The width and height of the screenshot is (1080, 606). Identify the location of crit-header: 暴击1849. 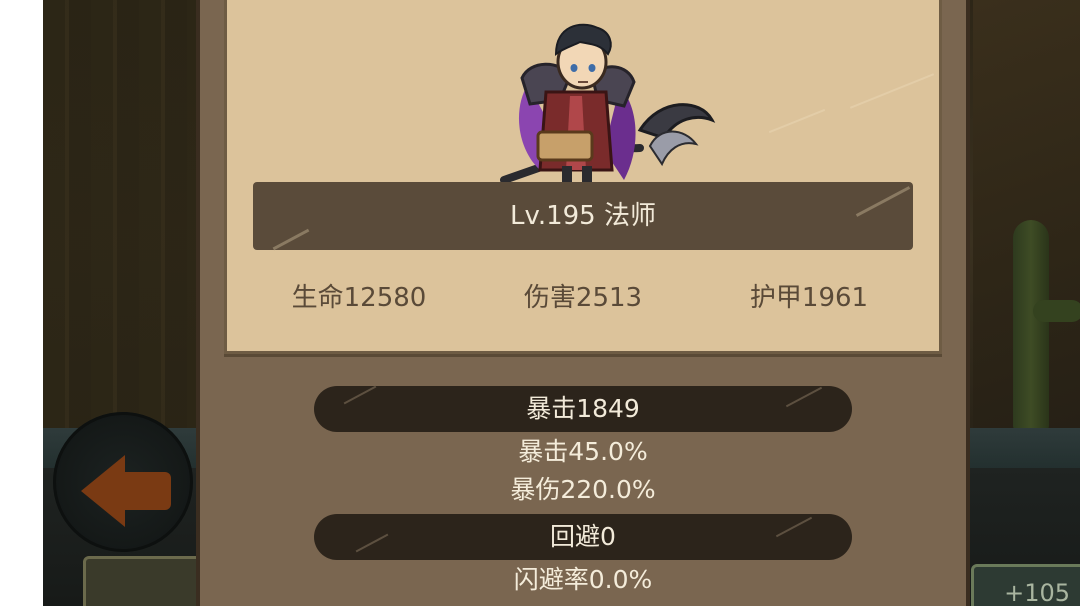
(583, 408).